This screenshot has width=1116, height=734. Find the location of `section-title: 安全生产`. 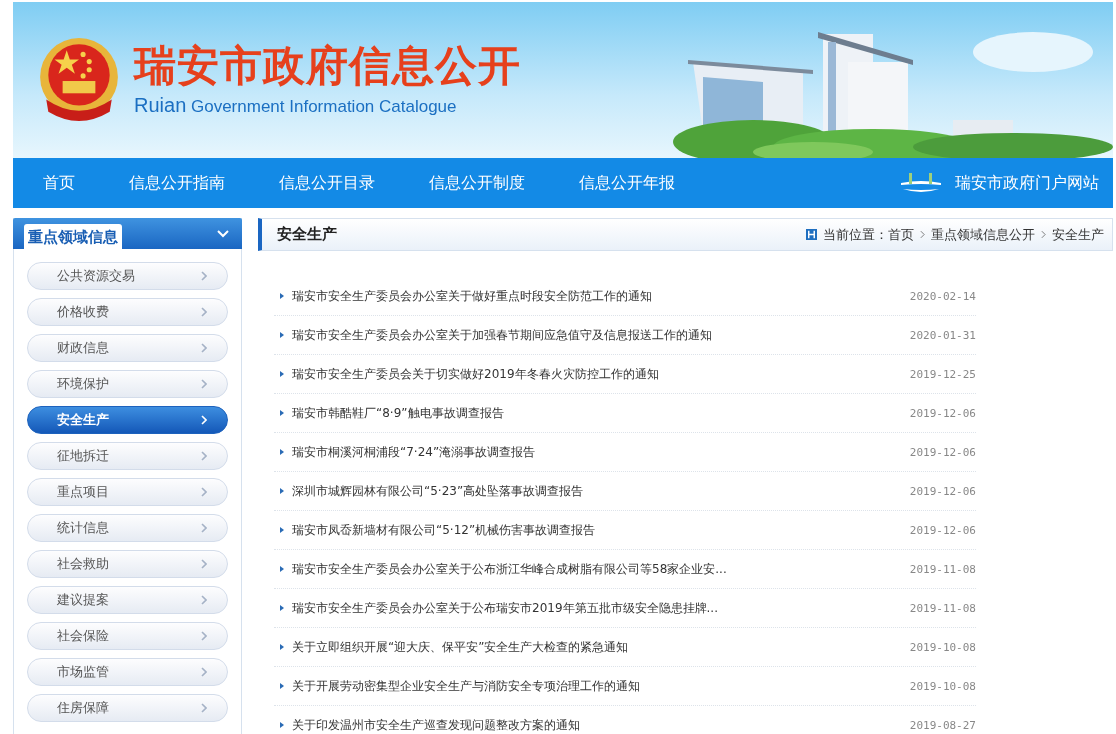

section-title: 安全生产 is located at coordinates (307, 234).